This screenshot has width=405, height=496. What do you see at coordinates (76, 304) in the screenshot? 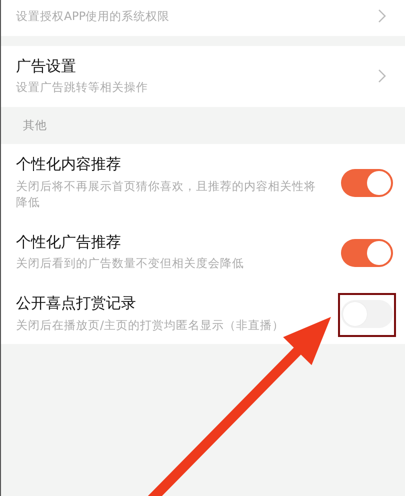
I see `item-title: 公开喜点打赏记录` at bounding box center [76, 304].